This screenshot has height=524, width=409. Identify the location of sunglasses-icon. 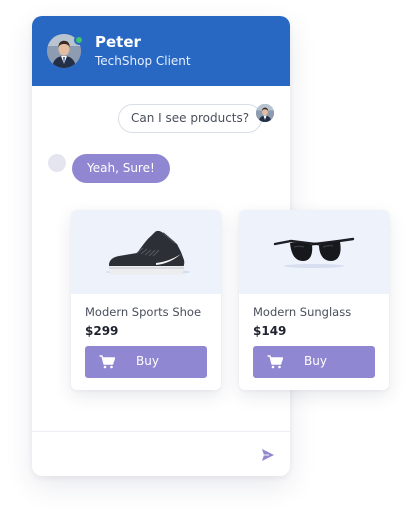
(314, 252).